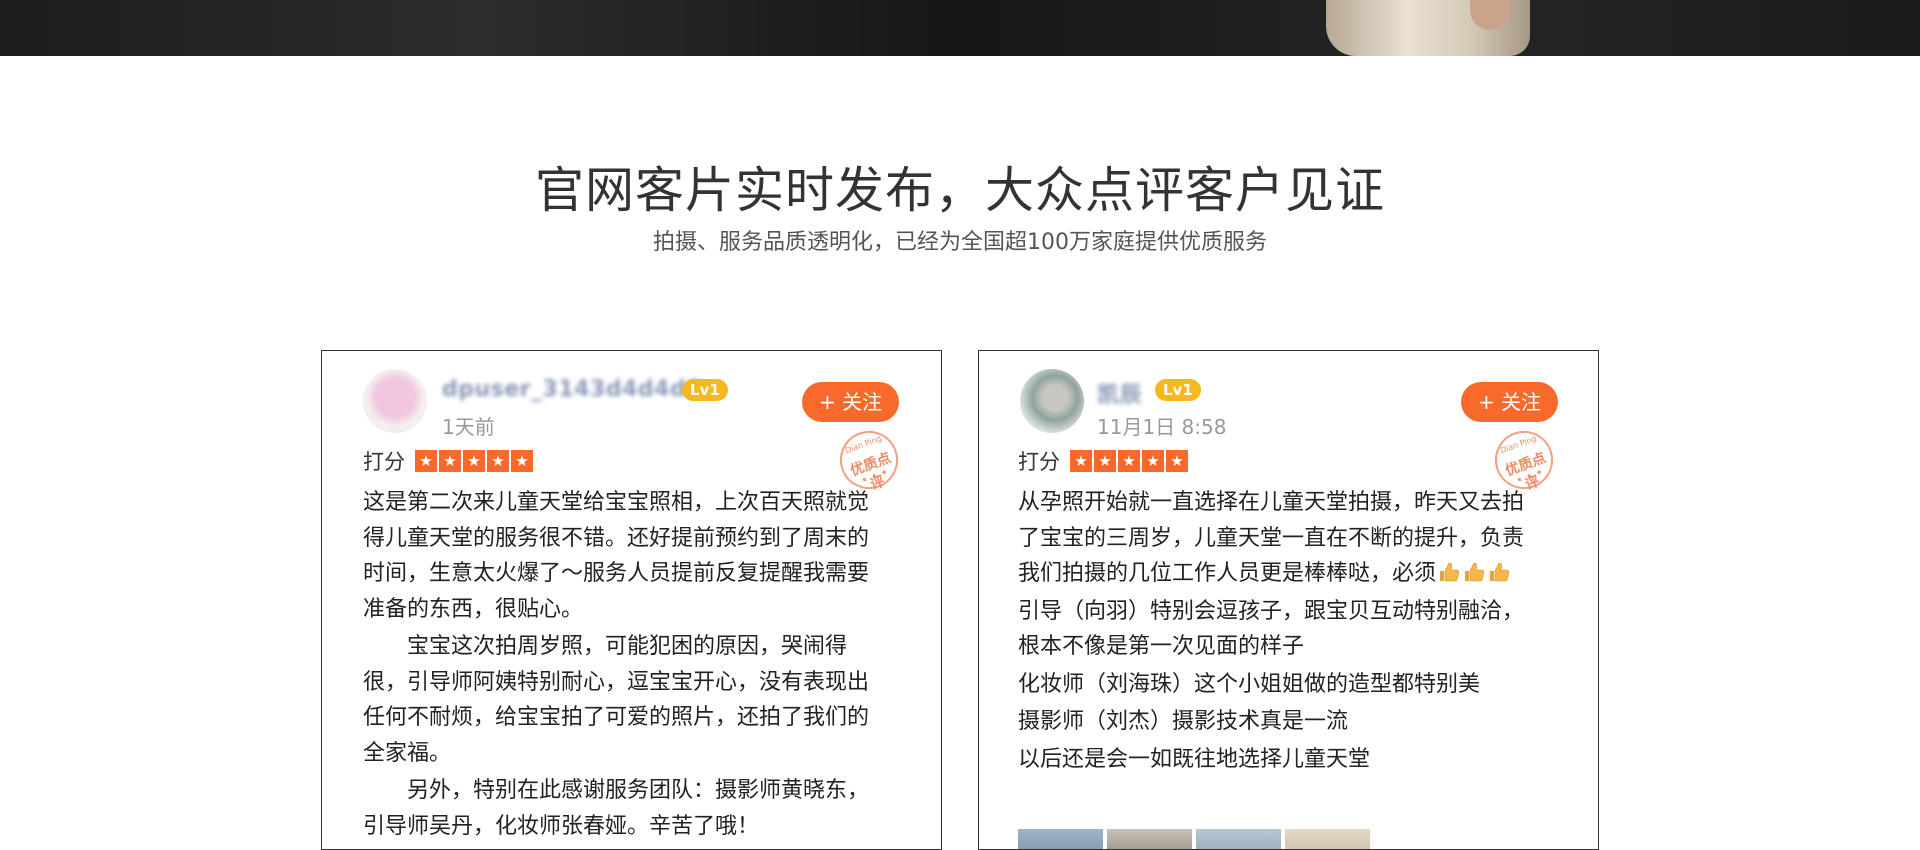 This screenshot has width=1920, height=850. What do you see at coordinates (1194, 839) in the screenshot?
I see `review-photos` at bounding box center [1194, 839].